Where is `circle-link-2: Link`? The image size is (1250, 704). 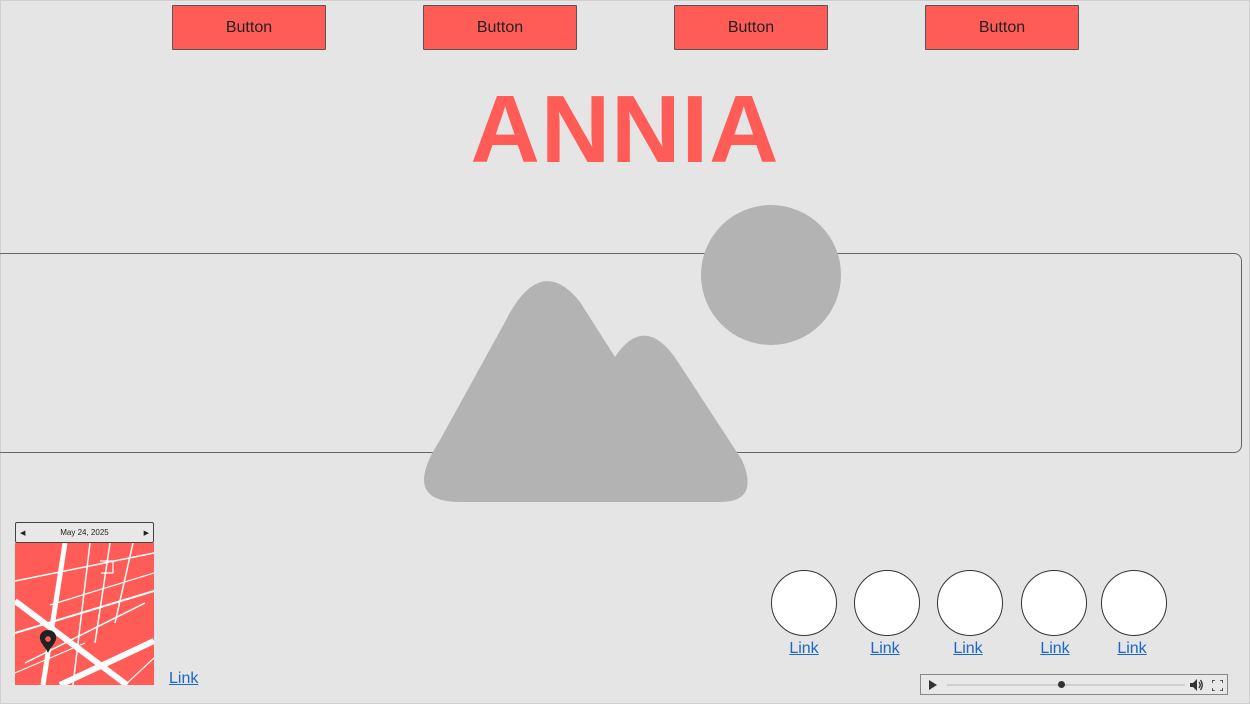 circle-link-2: Link is located at coordinates (885, 649).